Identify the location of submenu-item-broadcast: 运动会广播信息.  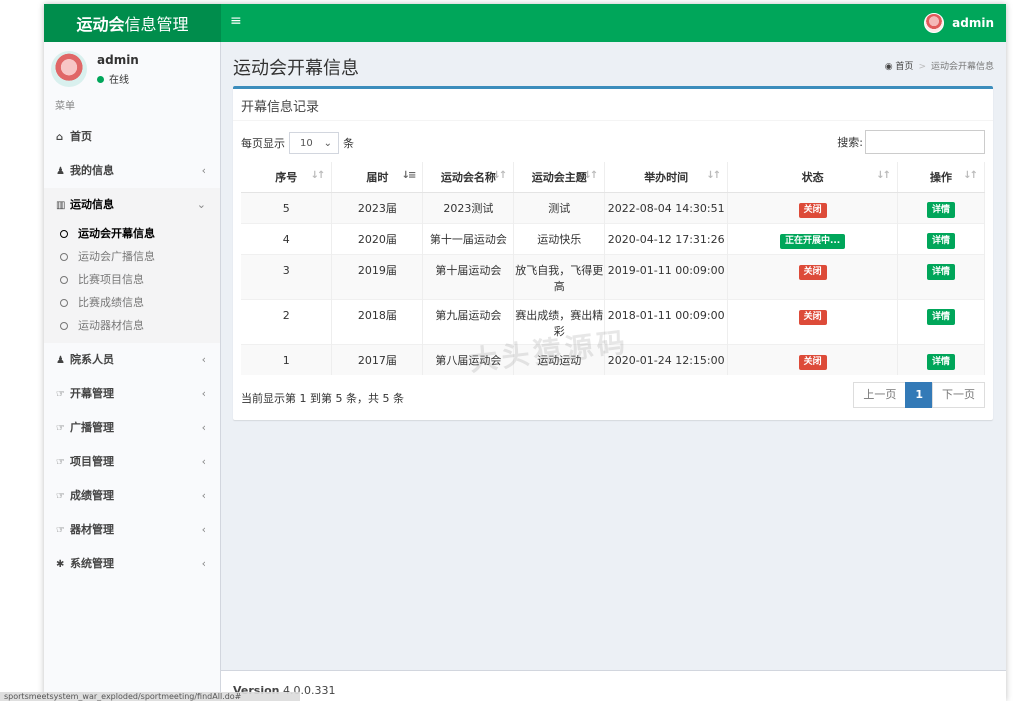
(132, 256).